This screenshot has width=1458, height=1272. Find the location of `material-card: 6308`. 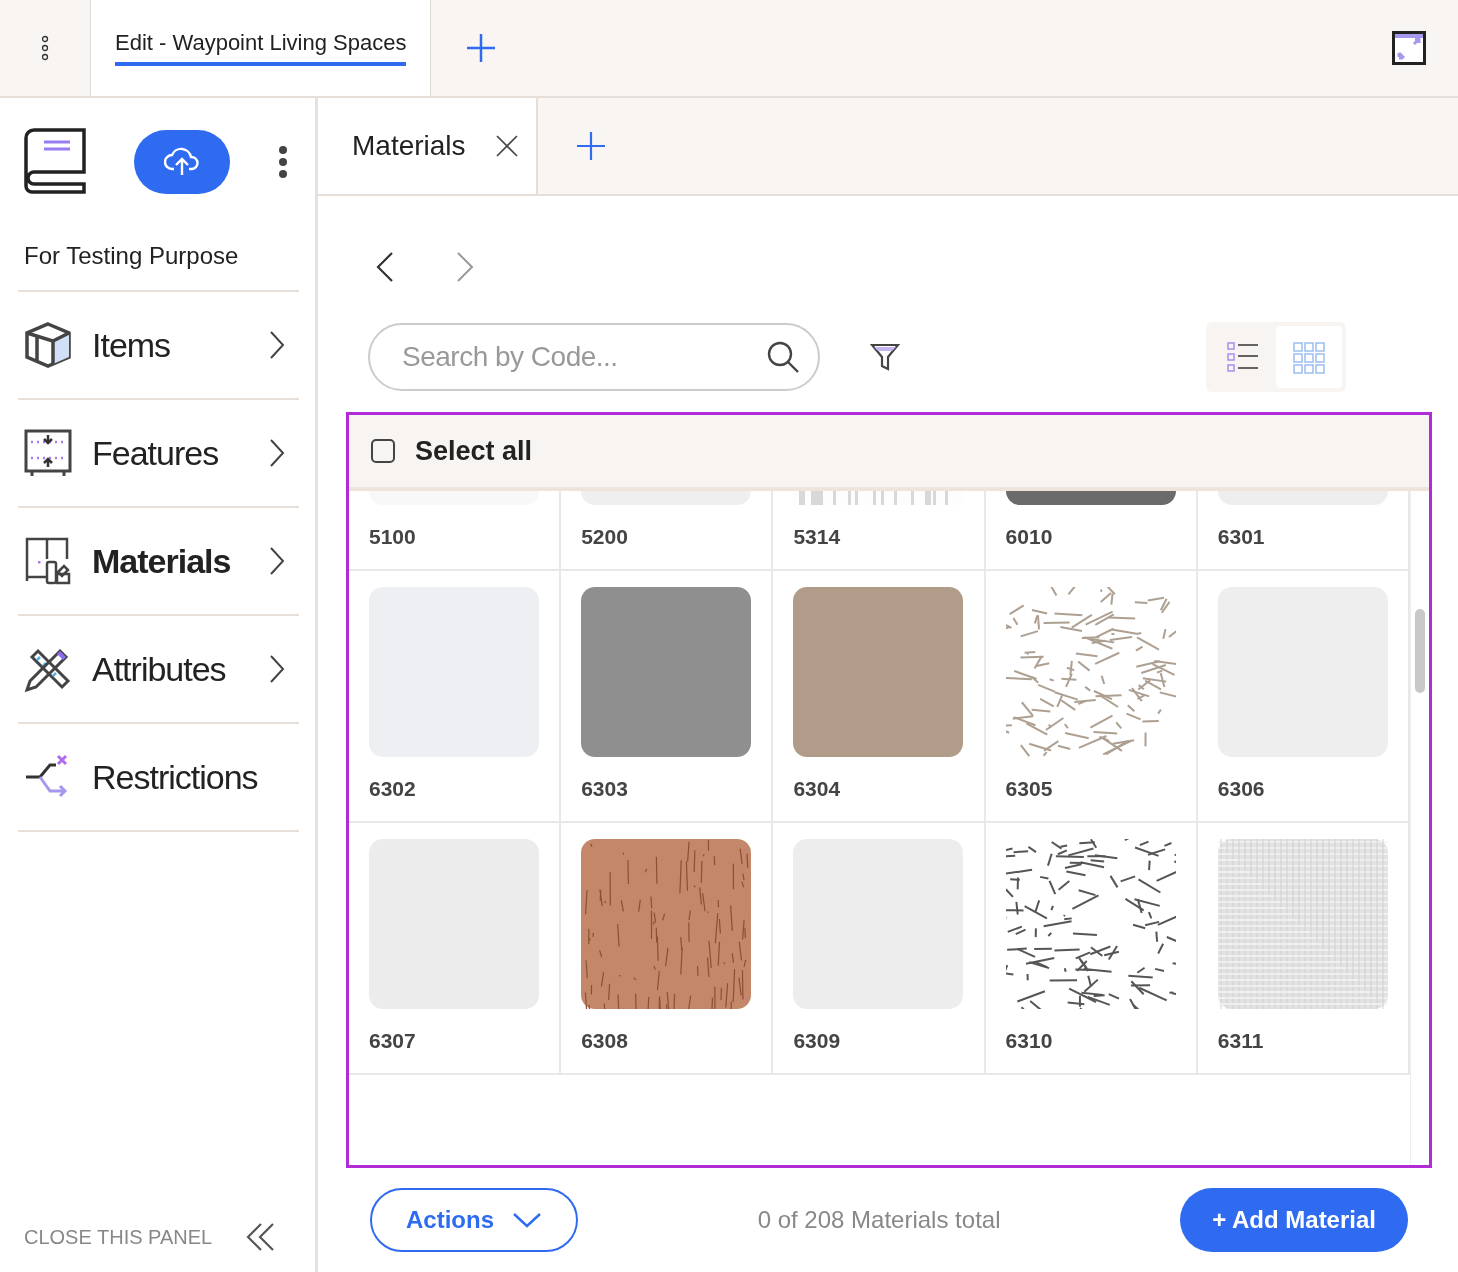

material-card: 6308 is located at coordinates (667, 949).